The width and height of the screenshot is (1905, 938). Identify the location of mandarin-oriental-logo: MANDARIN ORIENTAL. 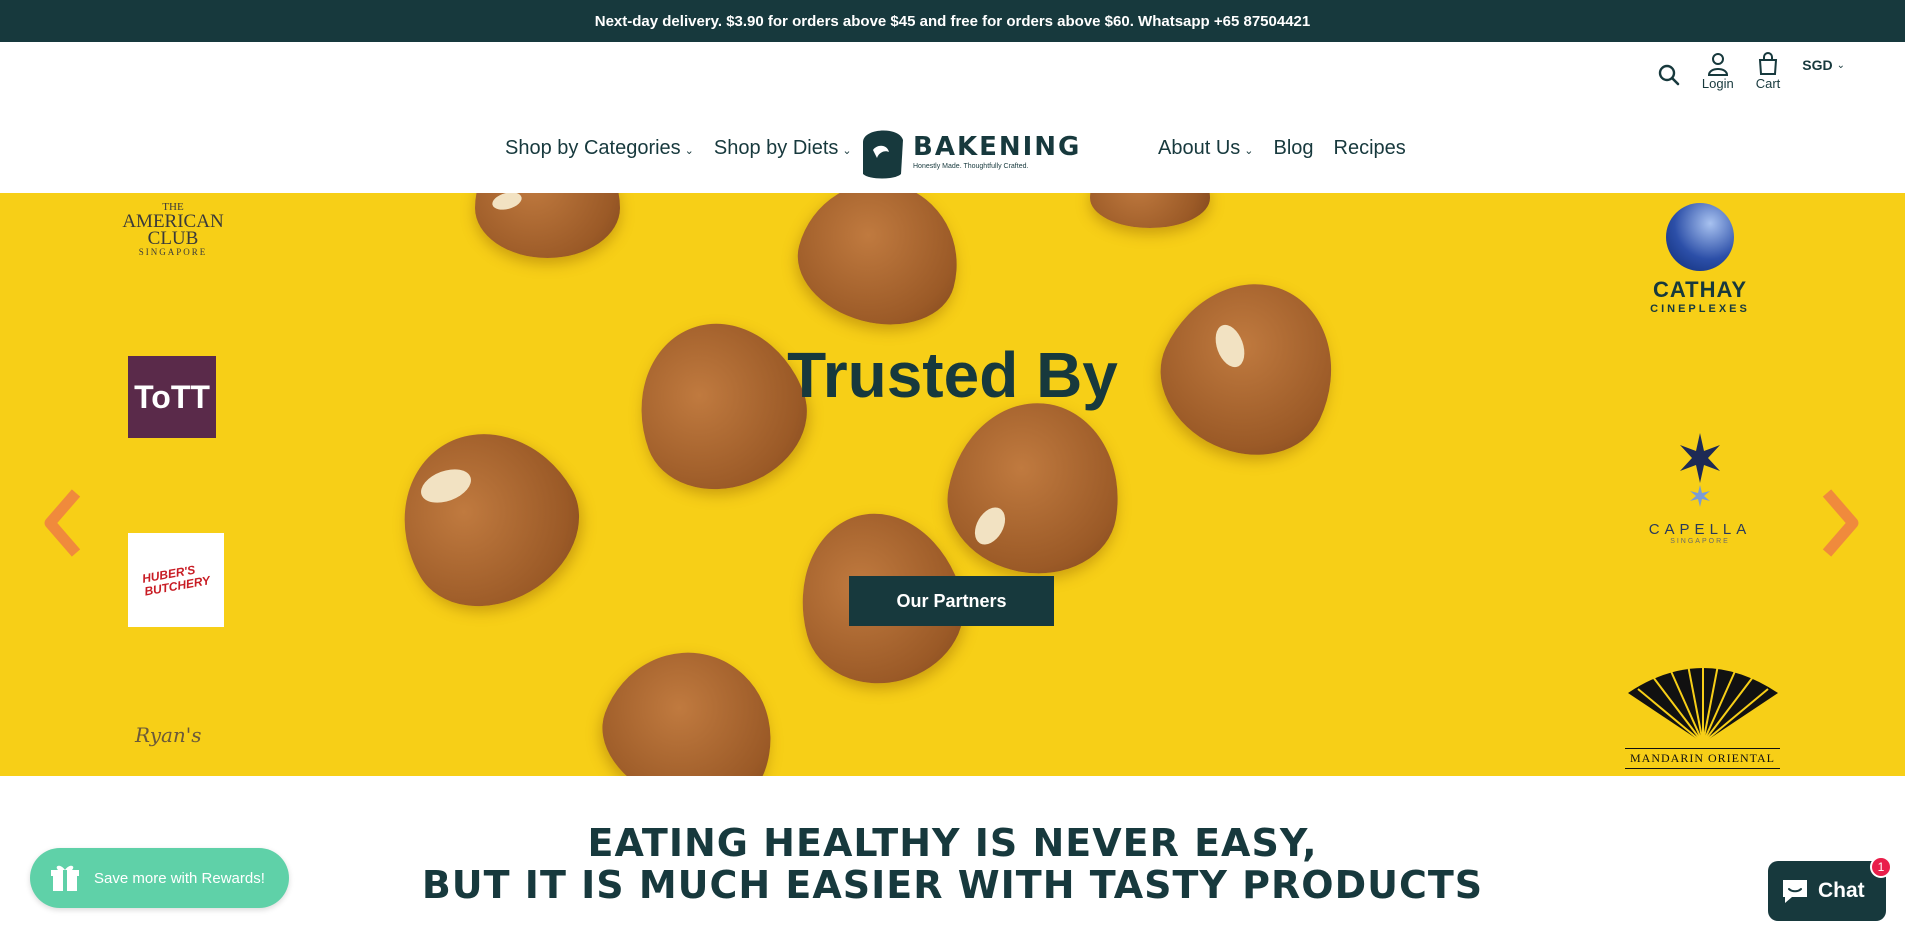
(1702, 716).